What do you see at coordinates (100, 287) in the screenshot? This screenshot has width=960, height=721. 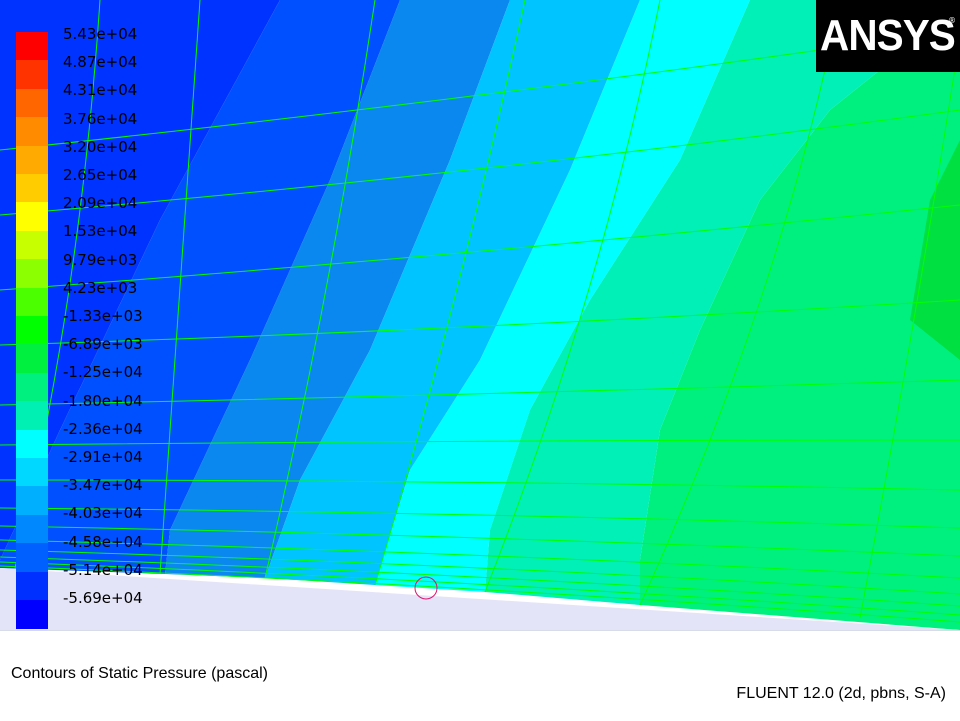 I see `legend-label: 4.23e+03` at bounding box center [100, 287].